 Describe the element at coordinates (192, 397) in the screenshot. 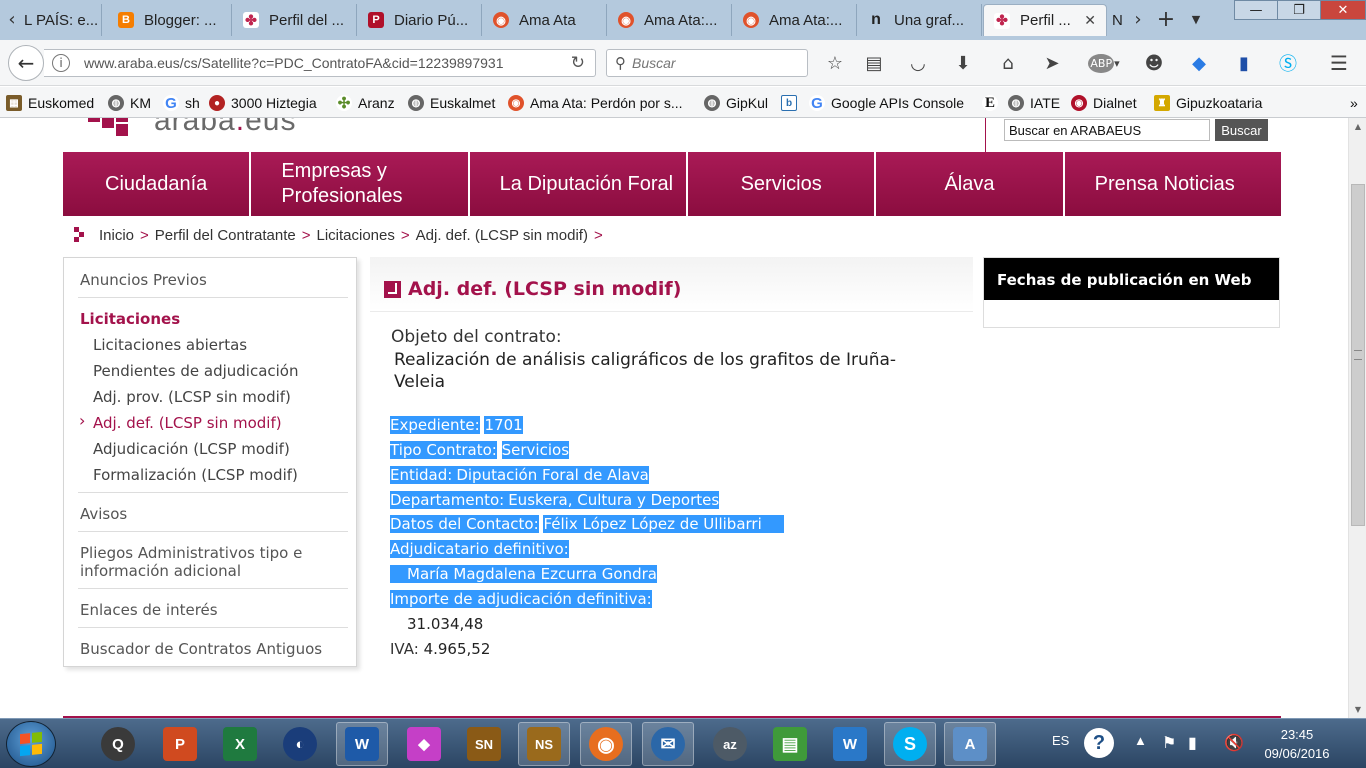

I see `sidebar-sub-adj-prov: Adj. prov. (LCSP sin modif)` at that location.